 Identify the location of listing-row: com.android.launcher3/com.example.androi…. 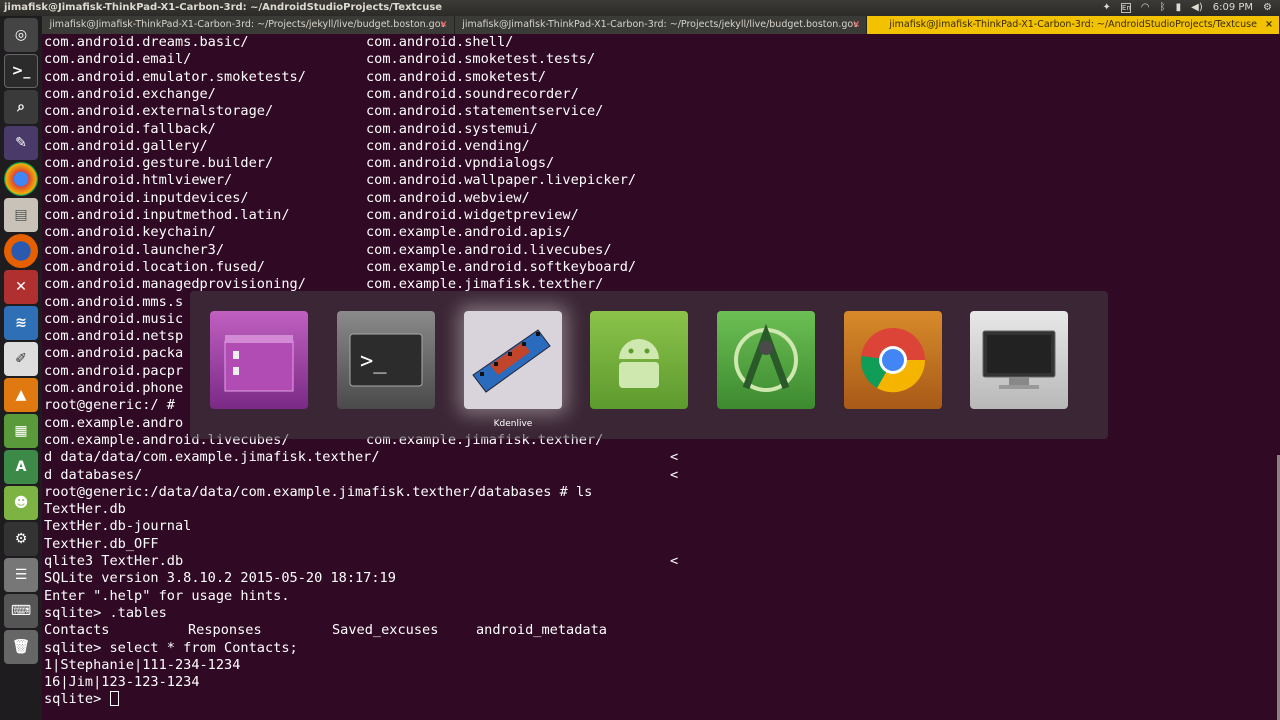
(328, 249).